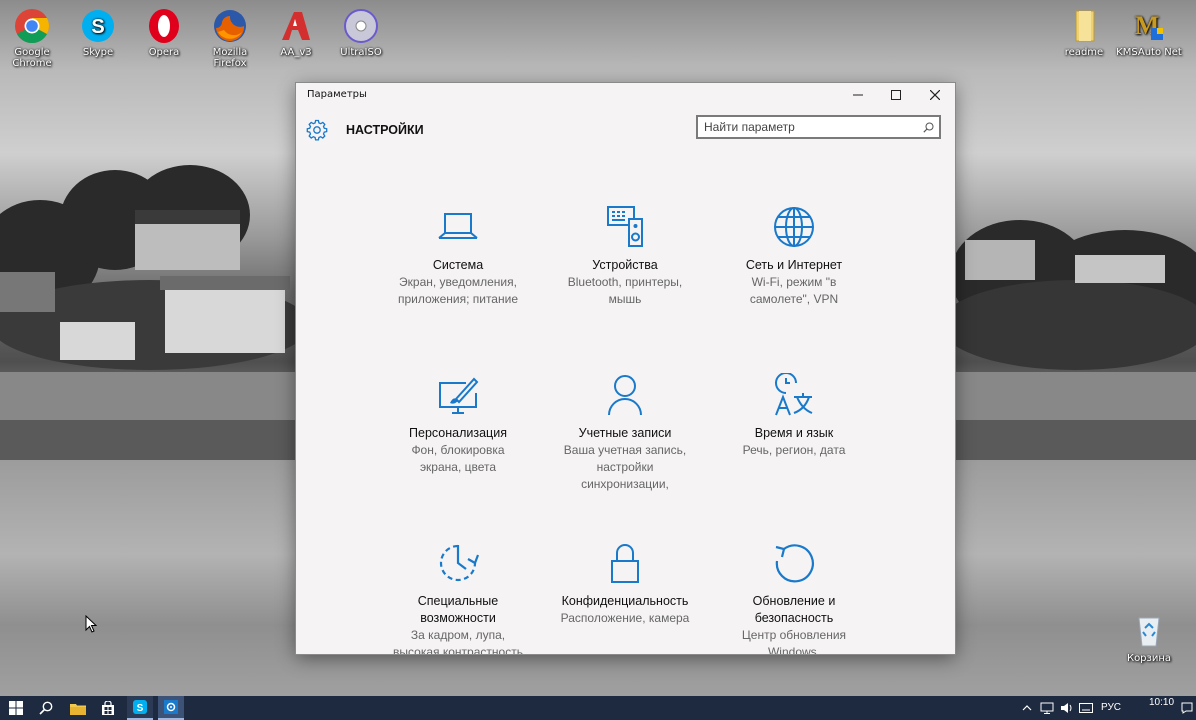  What do you see at coordinates (794, 291) in the screenshot?
I see `category-description: Wi-Fi, режим "в самолете", VPN` at bounding box center [794, 291].